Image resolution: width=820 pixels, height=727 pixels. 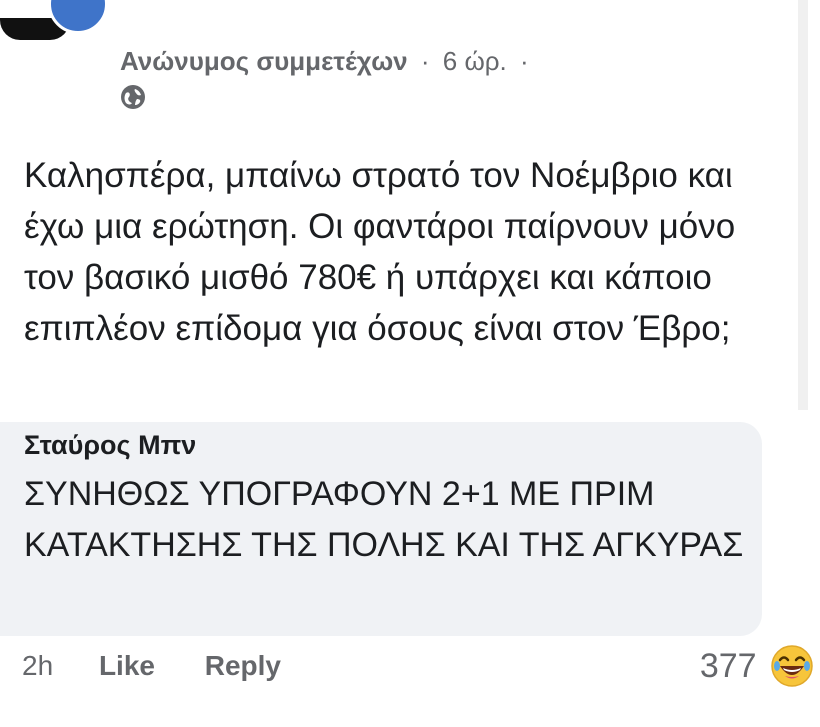 I want to click on comment-actions: 2h Like Reply, so click(x=172, y=670).